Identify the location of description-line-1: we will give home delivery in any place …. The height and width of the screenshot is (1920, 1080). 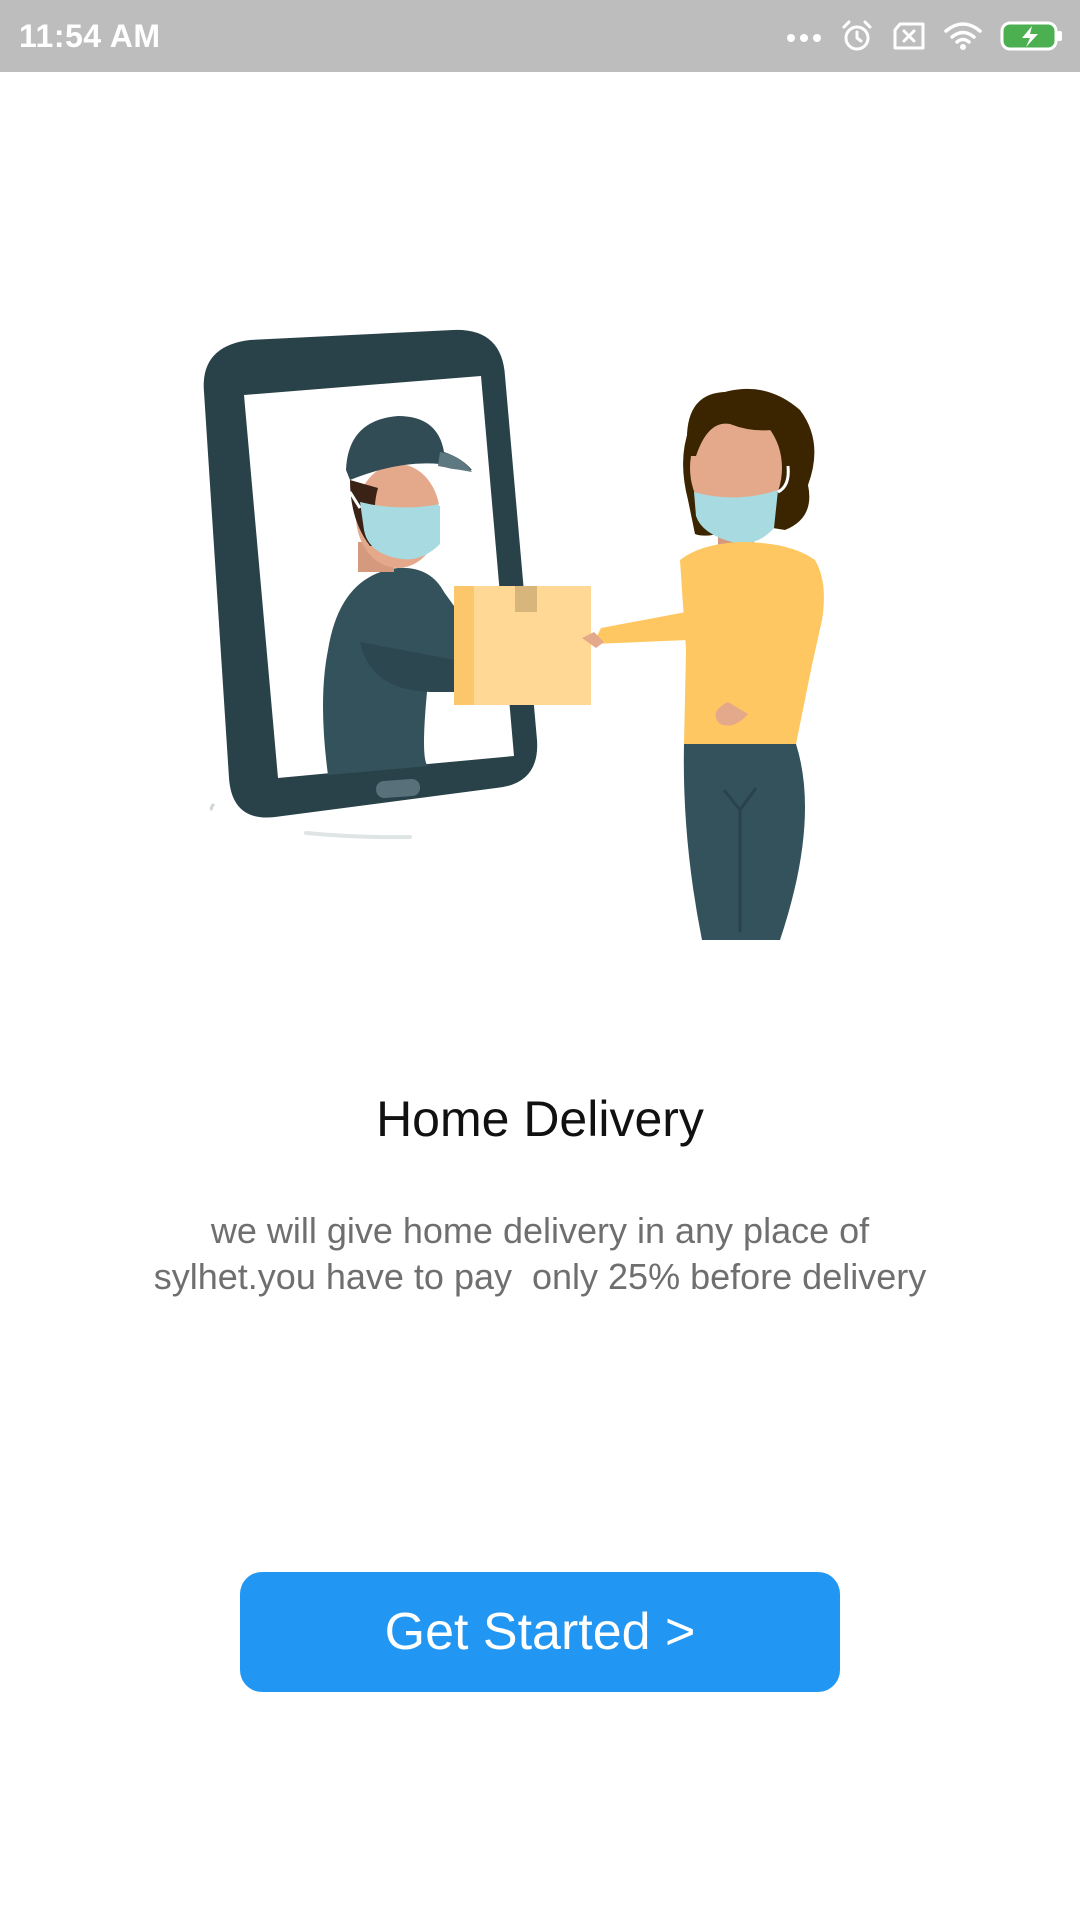
(540, 1230).